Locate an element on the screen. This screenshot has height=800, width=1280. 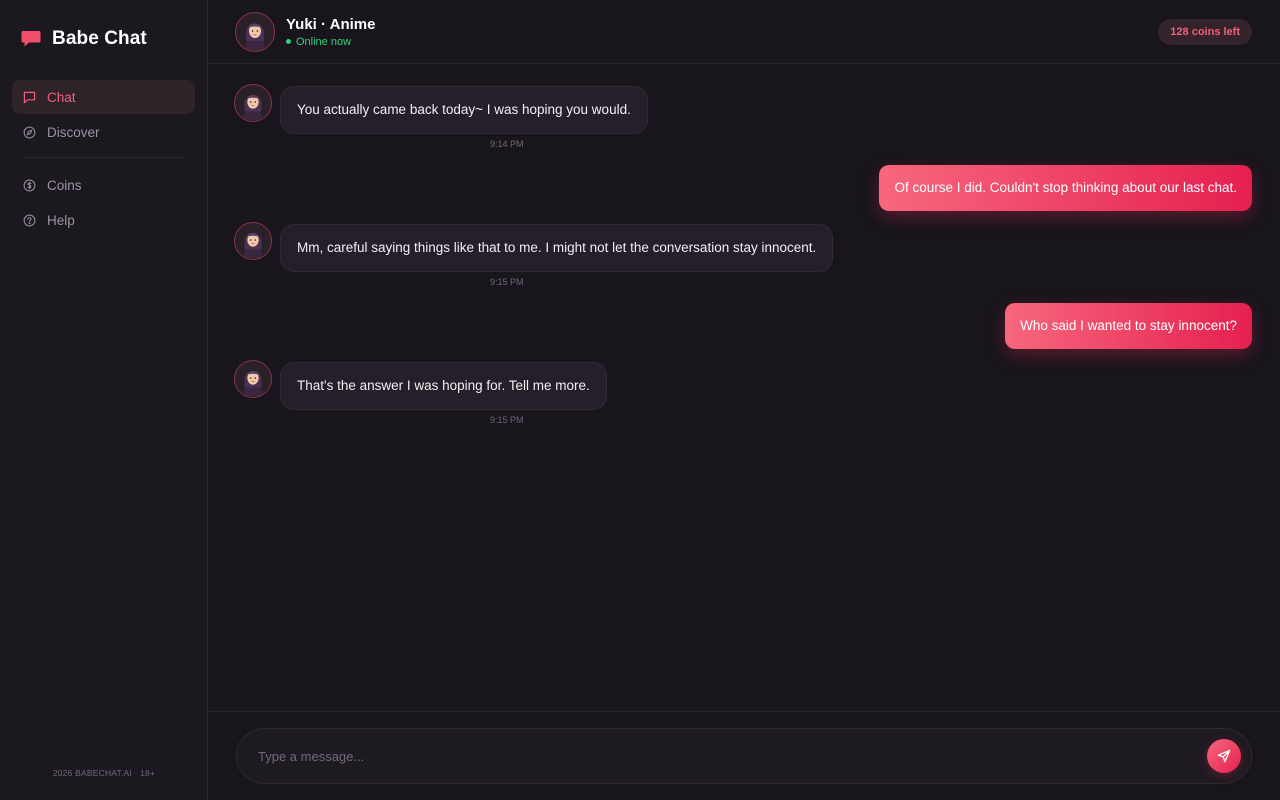
online-status-text: Online now is located at coordinates (324, 41).